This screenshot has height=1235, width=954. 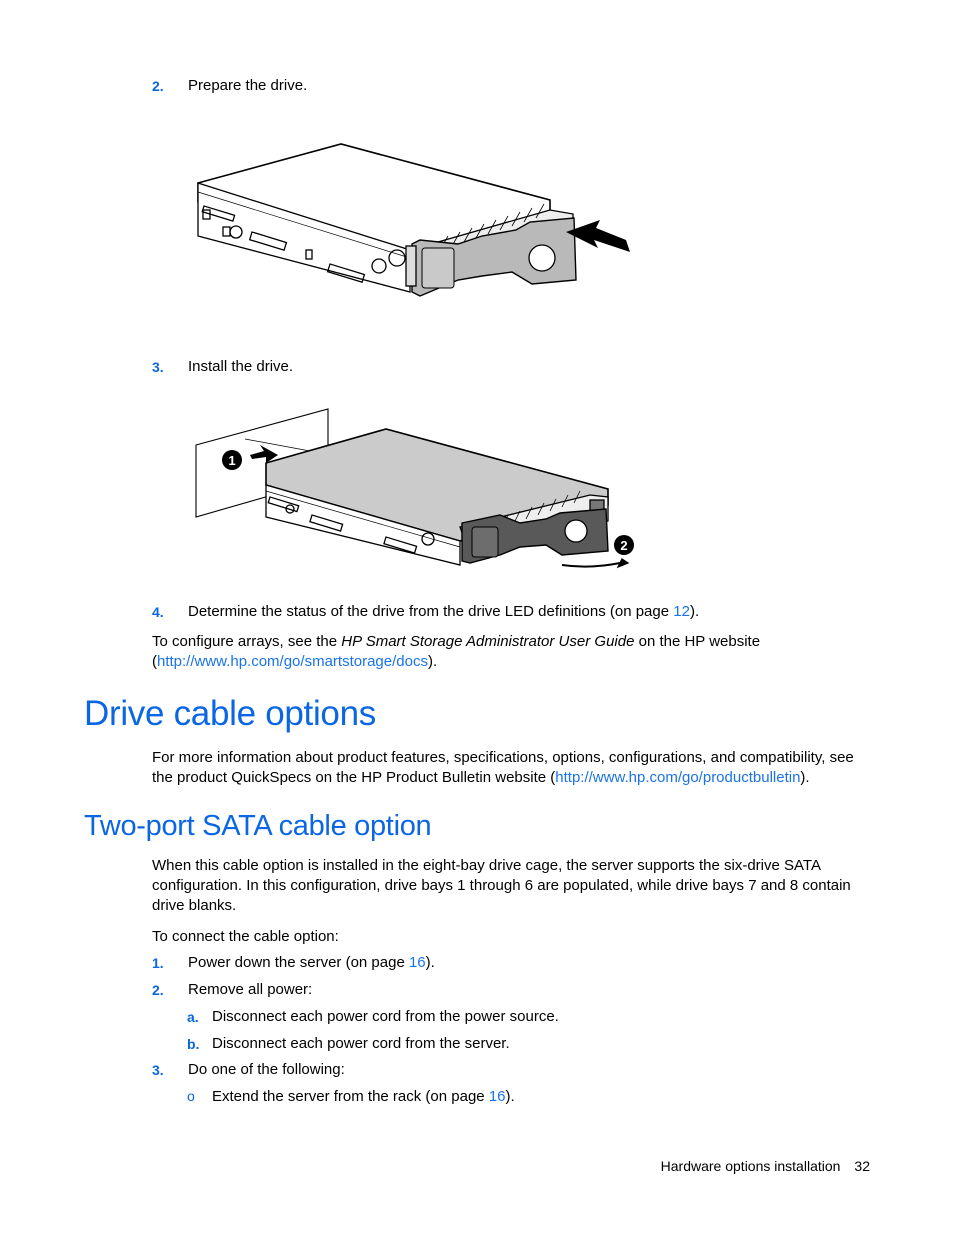 What do you see at coordinates (681, 611) in the screenshot?
I see `page-link: 12` at bounding box center [681, 611].